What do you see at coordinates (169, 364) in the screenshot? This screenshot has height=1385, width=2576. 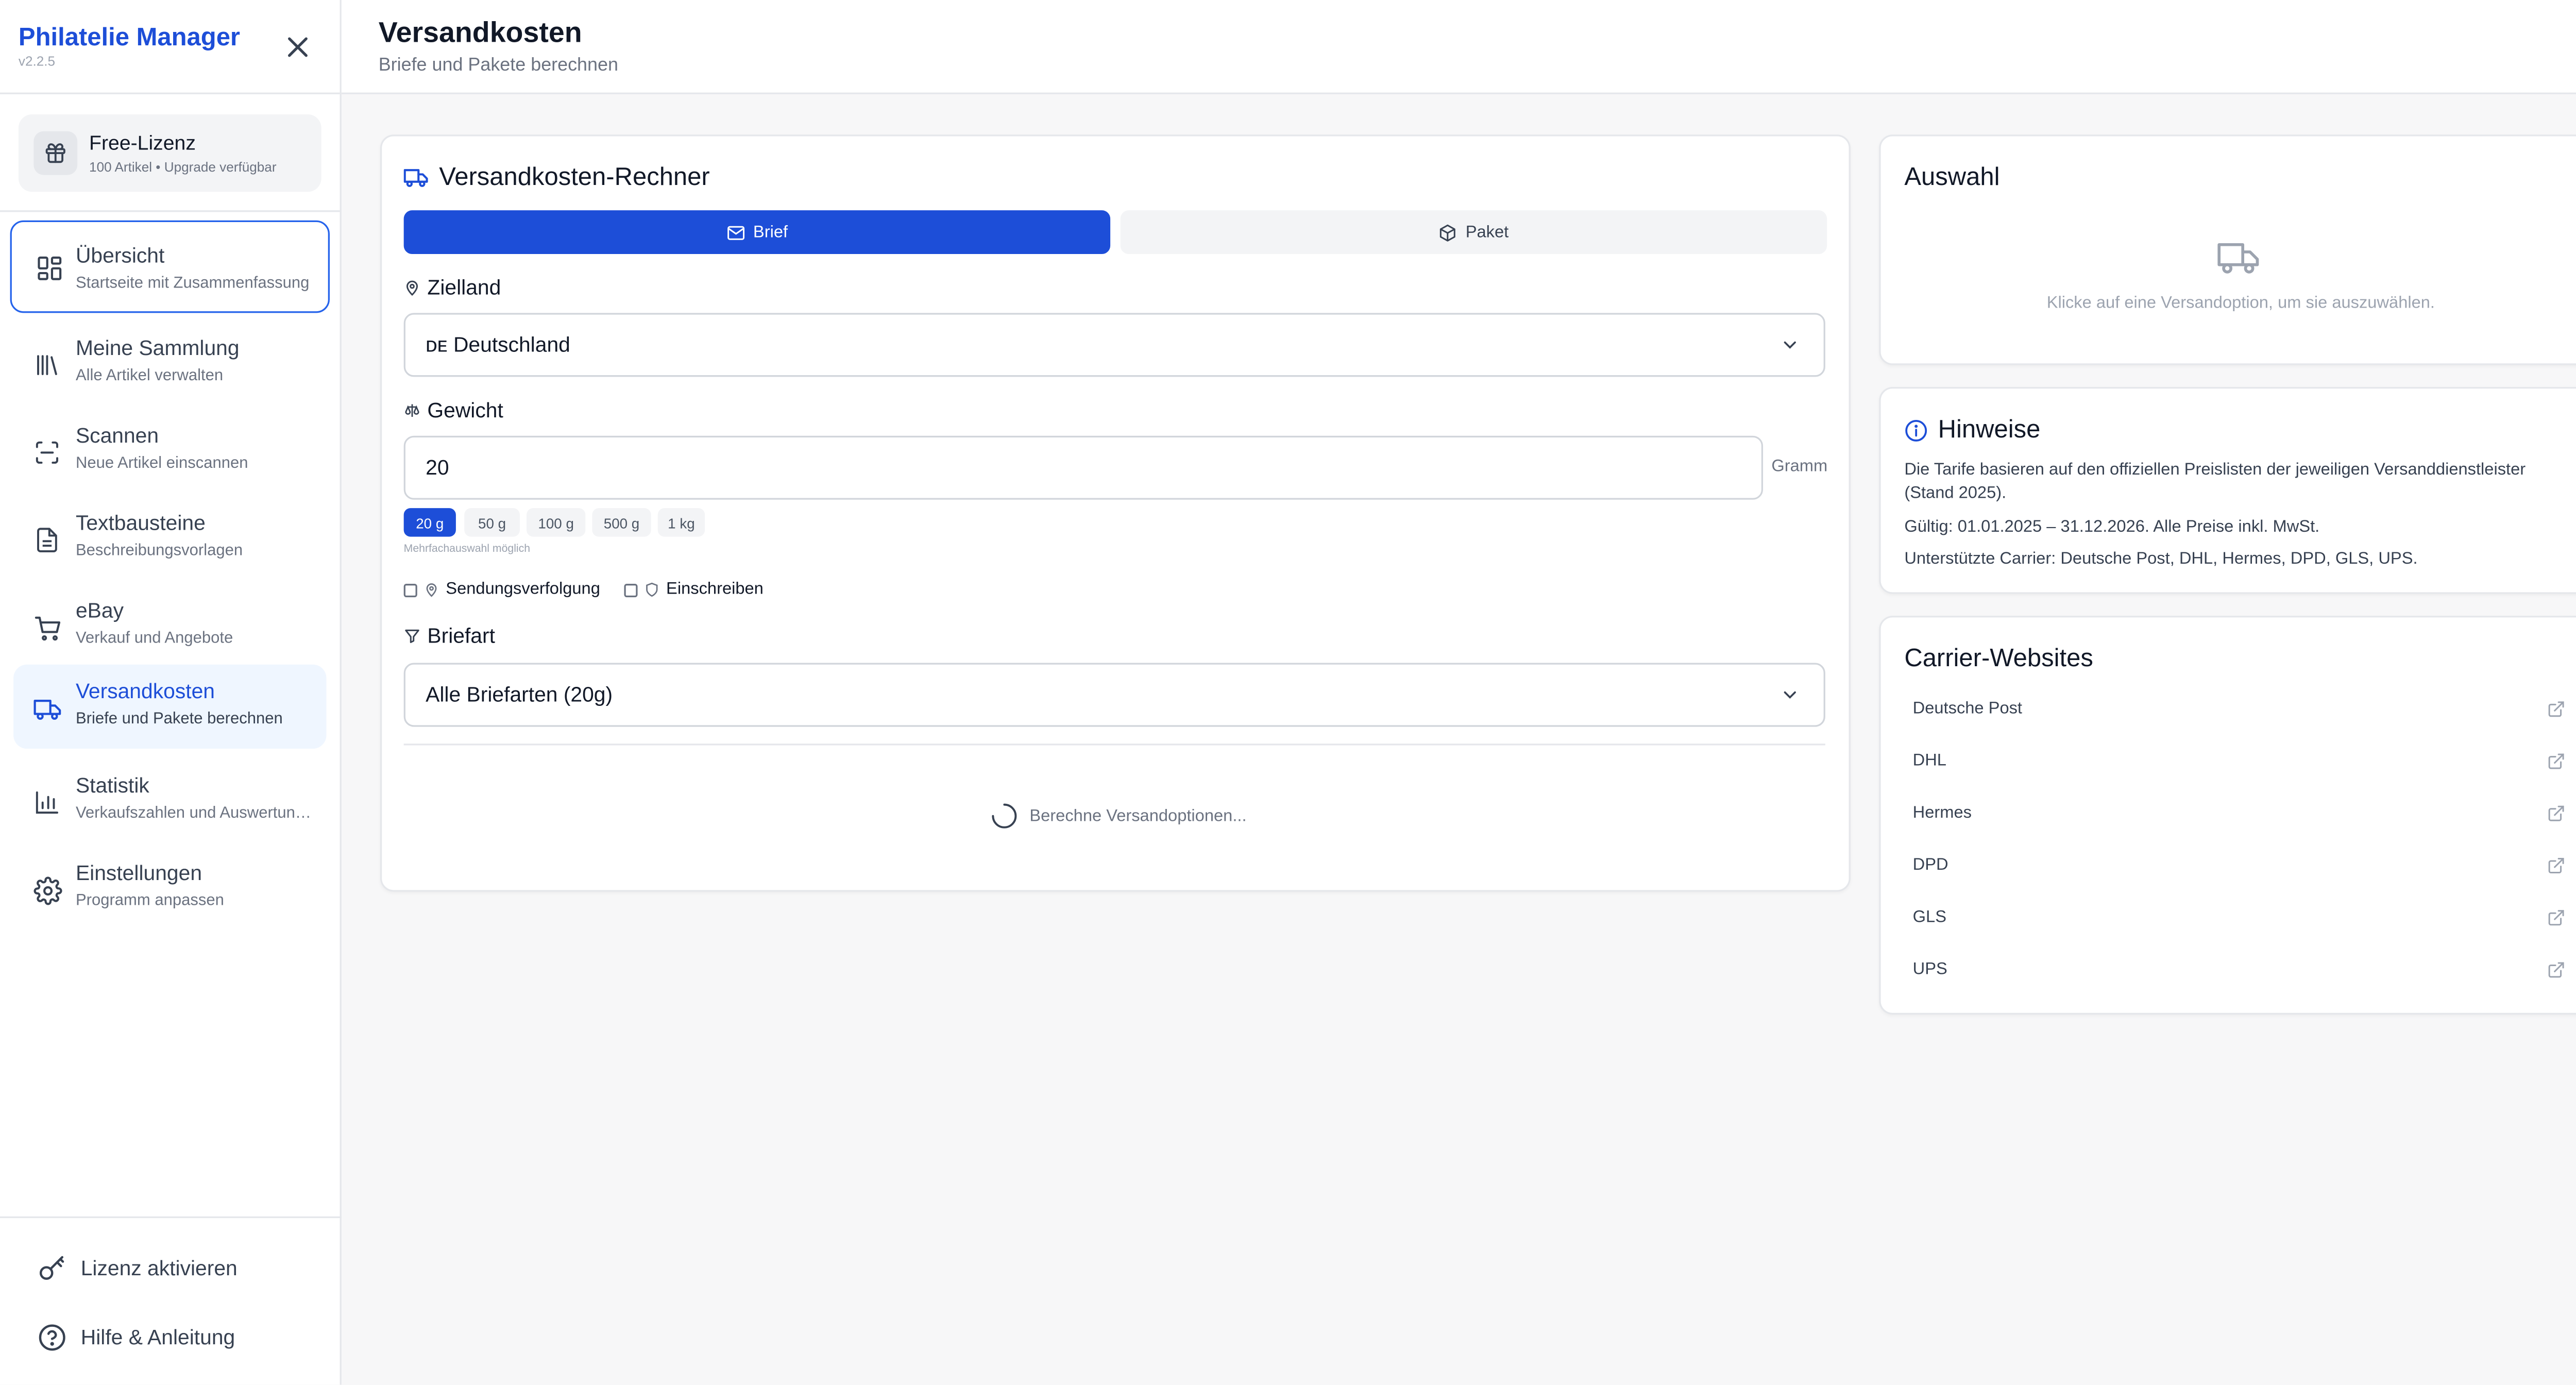 I see `nav-item-meine-sammlung: Meine Sammlung Alle Artikel verwalten` at bounding box center [169, 364].